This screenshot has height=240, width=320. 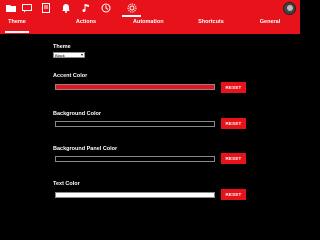 What do you see at coordinates (86, 25) in the screenshot?
I see `tab-actions: Actions` at bounding box center [86, 25].